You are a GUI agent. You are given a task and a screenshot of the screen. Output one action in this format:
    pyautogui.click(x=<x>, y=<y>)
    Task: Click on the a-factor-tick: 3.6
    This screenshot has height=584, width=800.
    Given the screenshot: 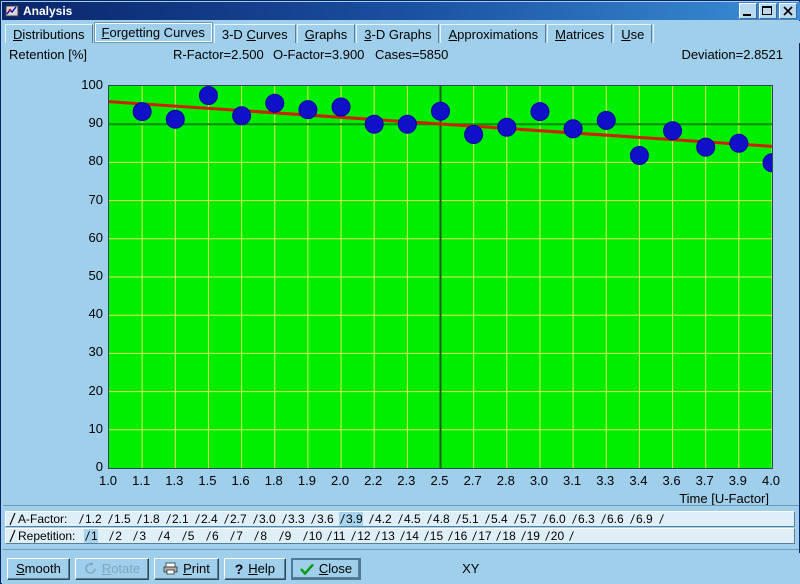 What is the action you would take?
    pyautogui.click(x=322, y=519)
    